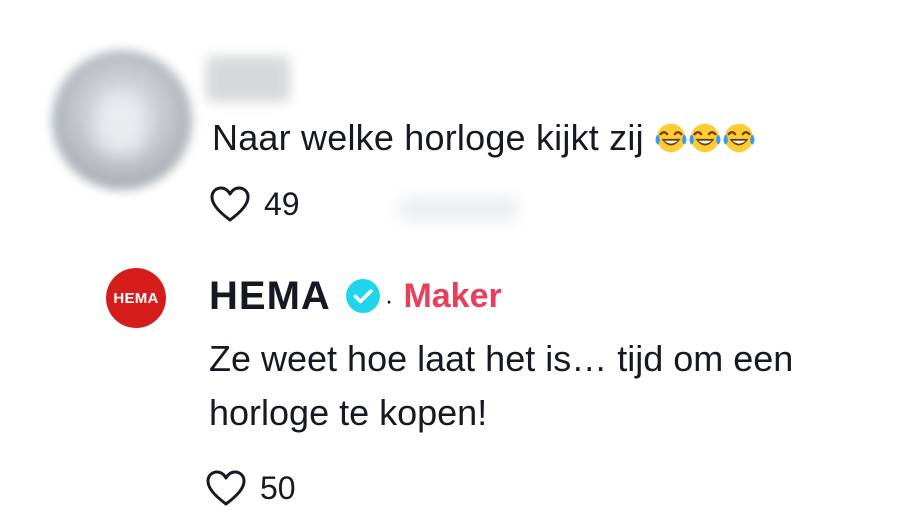 Image resolution: width=920 pixels, height=518 pixels. Describe the element at coordinates (248, 79) in the screenshot. I see `commenter-username-redacted` at that location.